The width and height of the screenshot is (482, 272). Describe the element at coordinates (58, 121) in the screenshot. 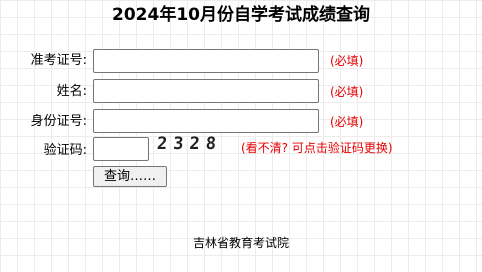

I see `id-card-label: 身份证号:` at that location.